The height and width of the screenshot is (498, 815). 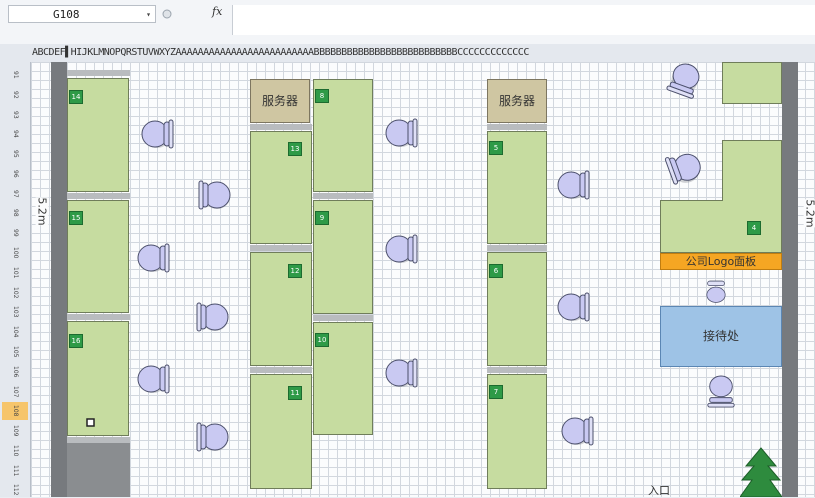 I want to click on row-label: 110, so click(x=15, y=451).